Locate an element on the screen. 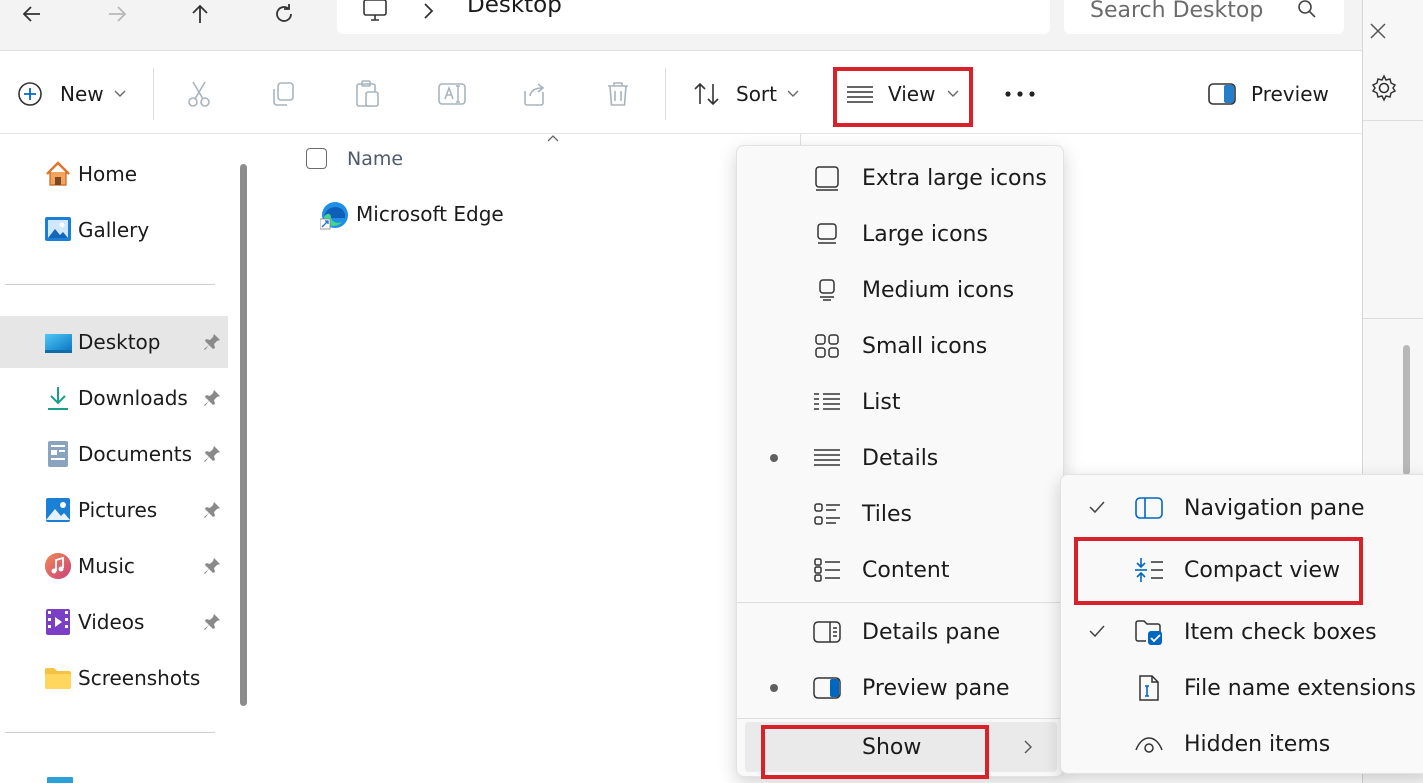  eye-icon is located at coordinates (1149, 744).